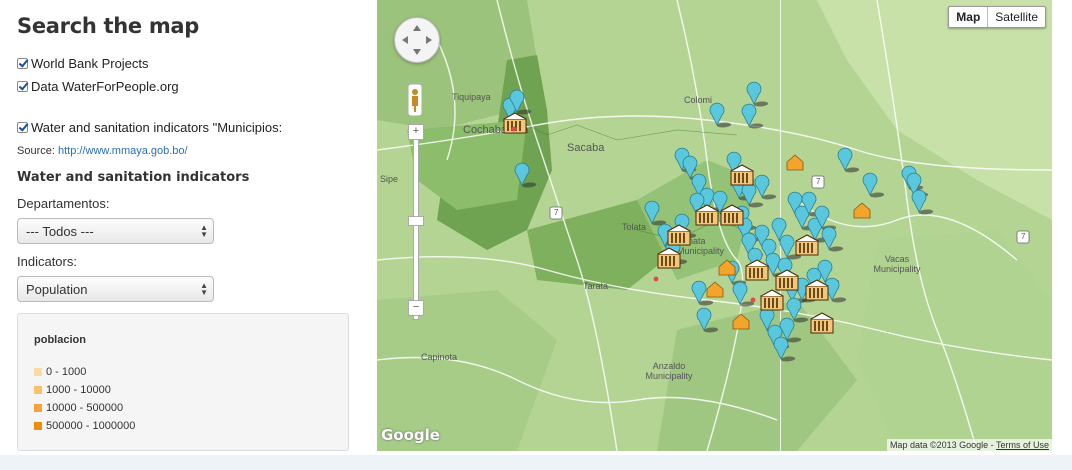 This screenshot has width=1072, height=470. What do you see at coordinates (22, 86) in the screenshot?
I see `waterforpeople-checkbox` at bounding box center [22, 86].